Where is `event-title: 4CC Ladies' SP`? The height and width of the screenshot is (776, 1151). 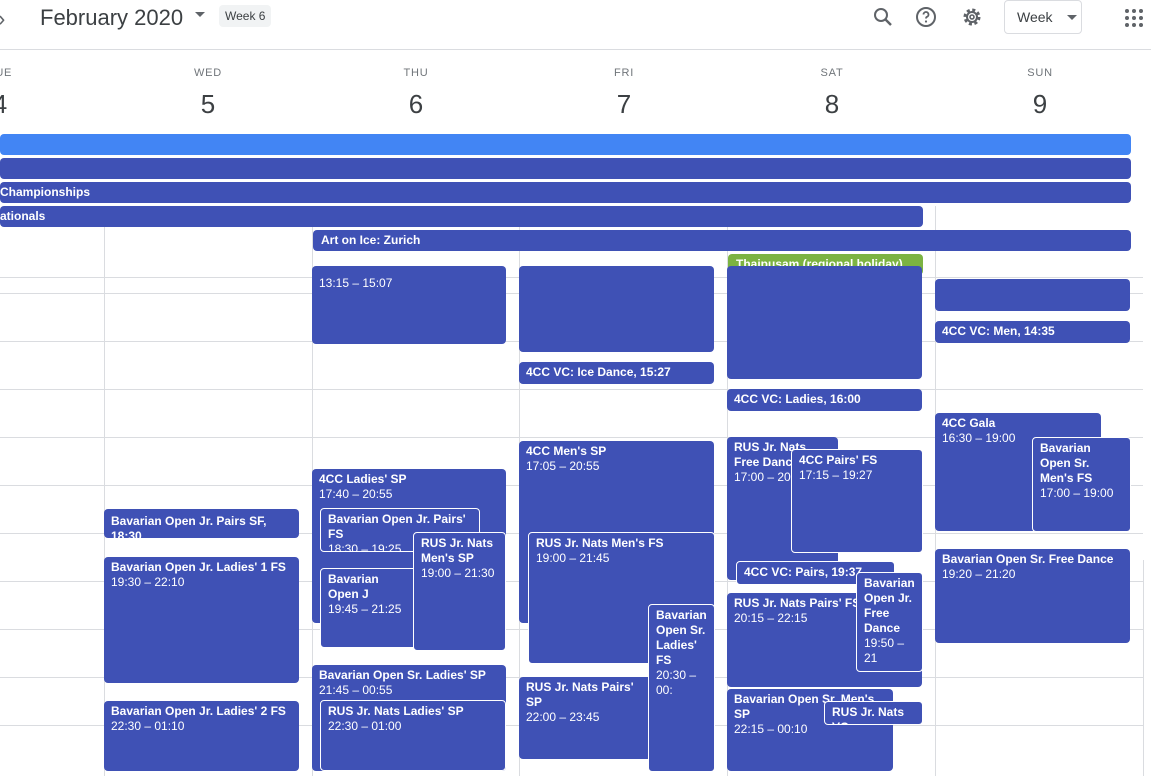 event-title: 4CC Ladies' SP is located at coordinates (363, 479).